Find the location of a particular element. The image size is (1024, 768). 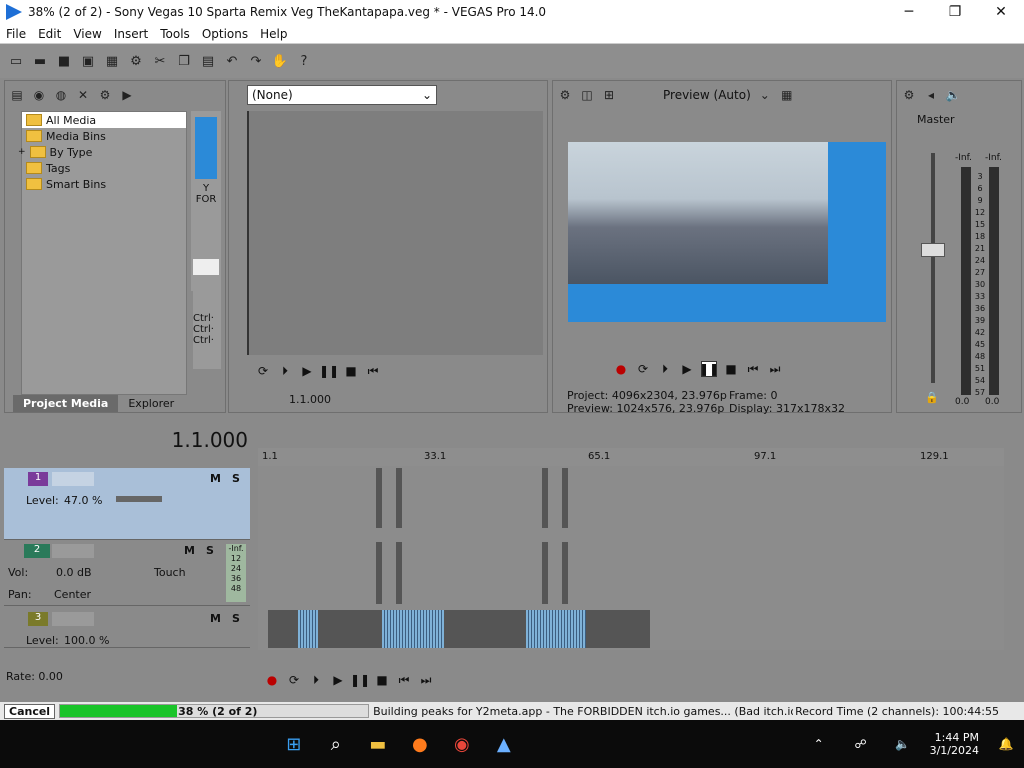

paste-icon: ▤ is located at coordinates (208, 61).